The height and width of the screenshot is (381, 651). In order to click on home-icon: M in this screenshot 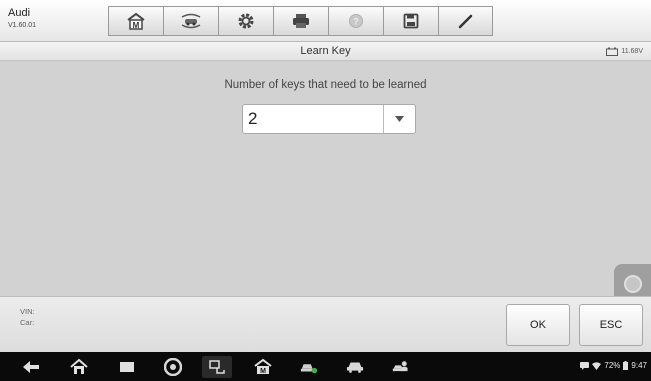, I will do `click(136, 21)`.